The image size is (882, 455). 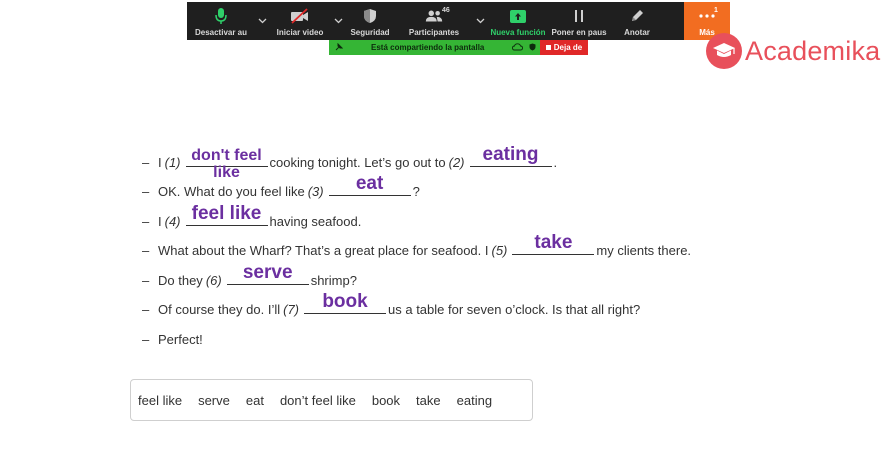 What do you see at coordinates (637, 16) in the screenshot?
I see `pencil-icon` at bounding box center [637, 16].